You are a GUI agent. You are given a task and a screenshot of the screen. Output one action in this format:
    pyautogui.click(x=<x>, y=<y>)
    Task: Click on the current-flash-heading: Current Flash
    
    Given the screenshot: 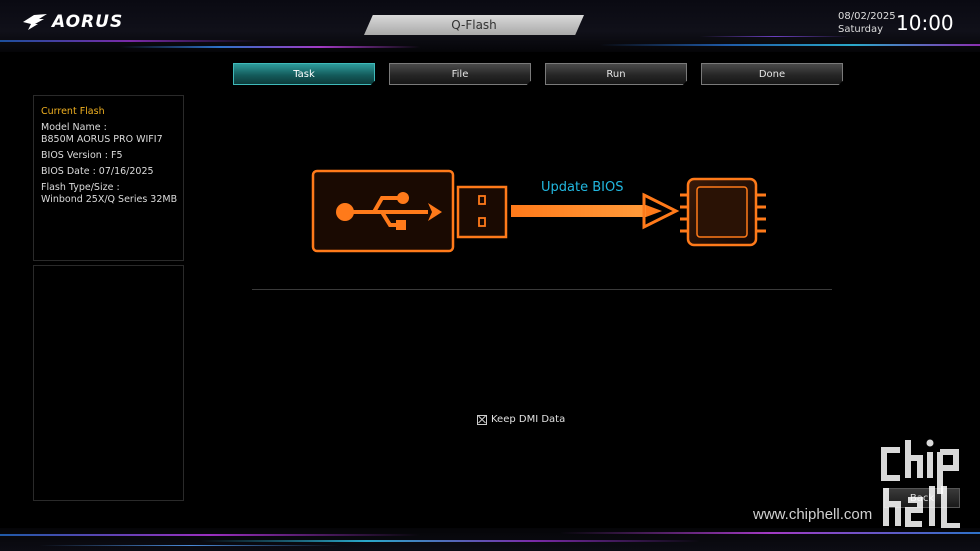 What is the action you would take?
    pyautogui.click(x=73, y=111)
    